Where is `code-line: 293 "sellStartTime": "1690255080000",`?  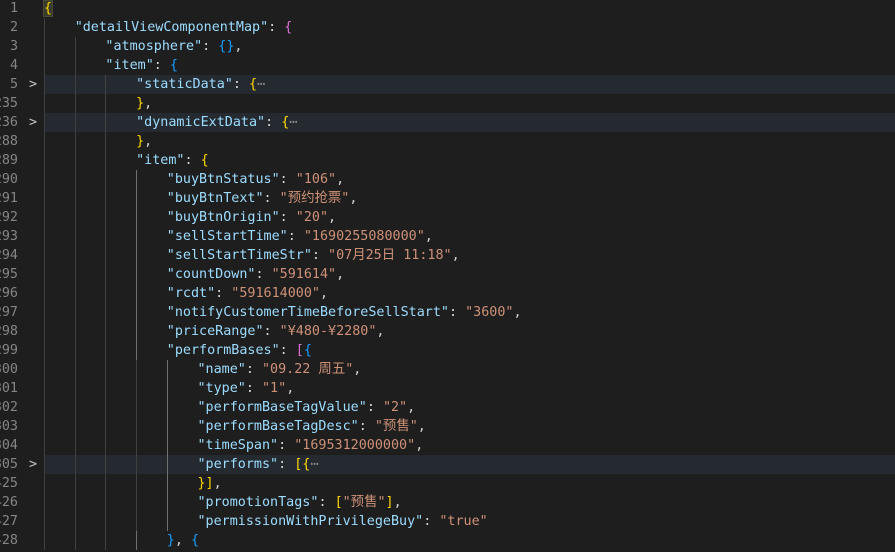 code-line: 293 "sellStartTime": "1690255080000", is located at coordinates (447, 236).